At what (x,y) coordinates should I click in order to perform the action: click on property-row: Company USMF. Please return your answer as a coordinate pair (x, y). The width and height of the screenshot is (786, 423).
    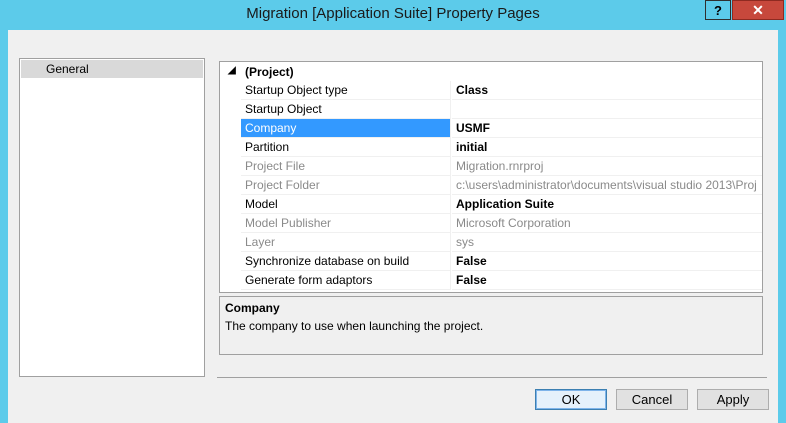
    Looking at the image, I should click on (491, 128).